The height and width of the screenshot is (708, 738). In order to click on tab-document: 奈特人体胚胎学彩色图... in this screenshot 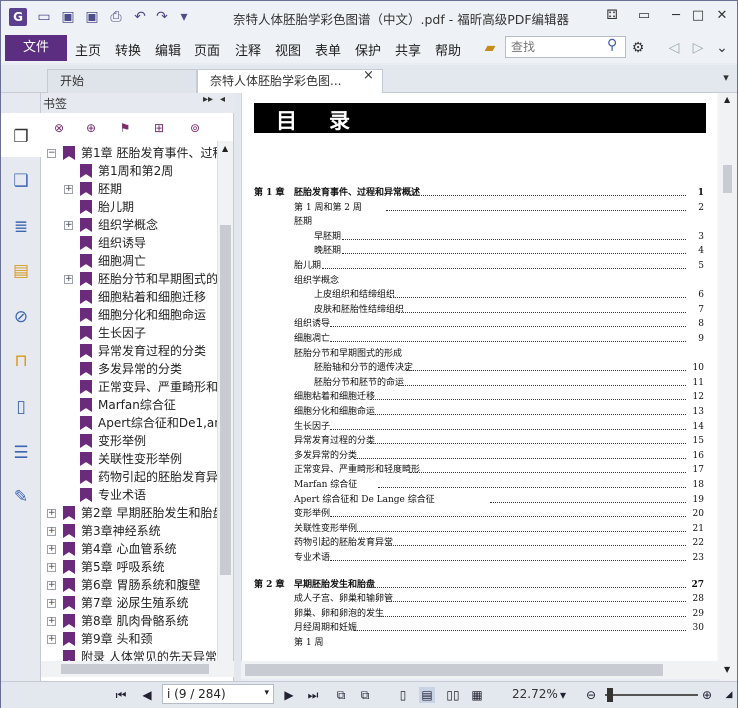, I will do `click(290, 81)`.